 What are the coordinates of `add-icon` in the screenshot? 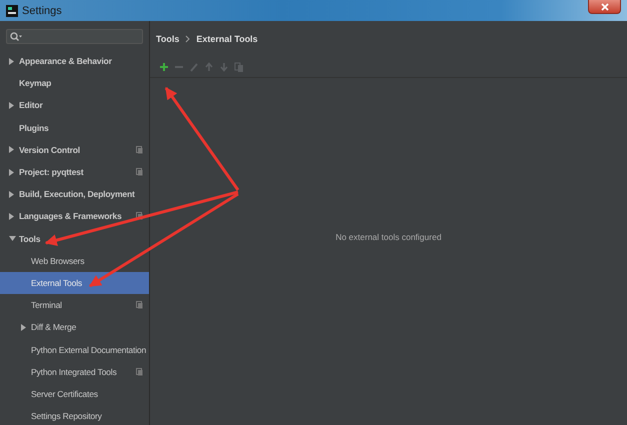 It's located at (164, 67).